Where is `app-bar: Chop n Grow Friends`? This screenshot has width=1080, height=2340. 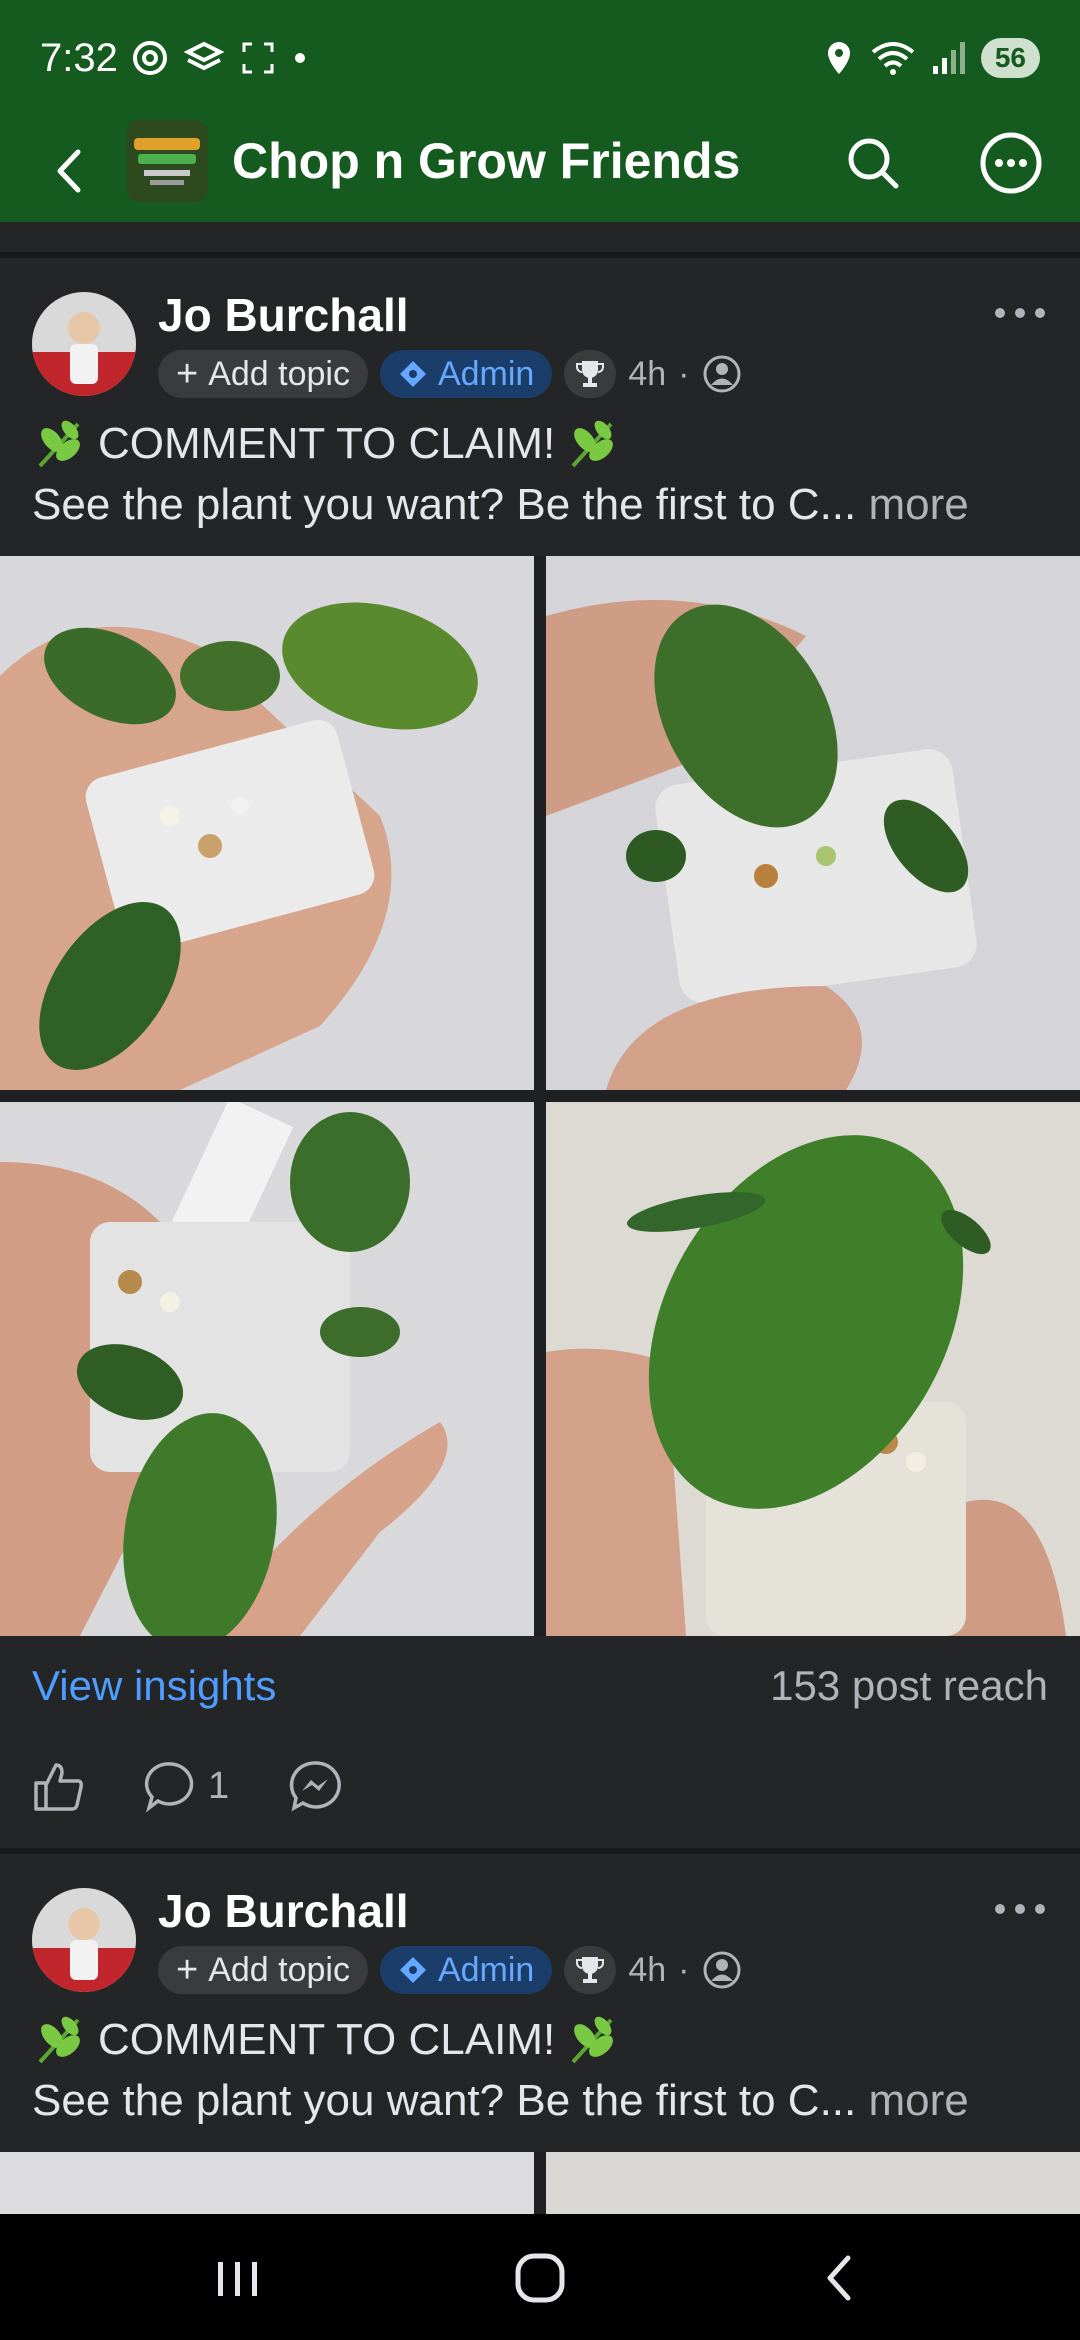 app-bar: Chop n Grow Friends is located at coordinates (540, 171).